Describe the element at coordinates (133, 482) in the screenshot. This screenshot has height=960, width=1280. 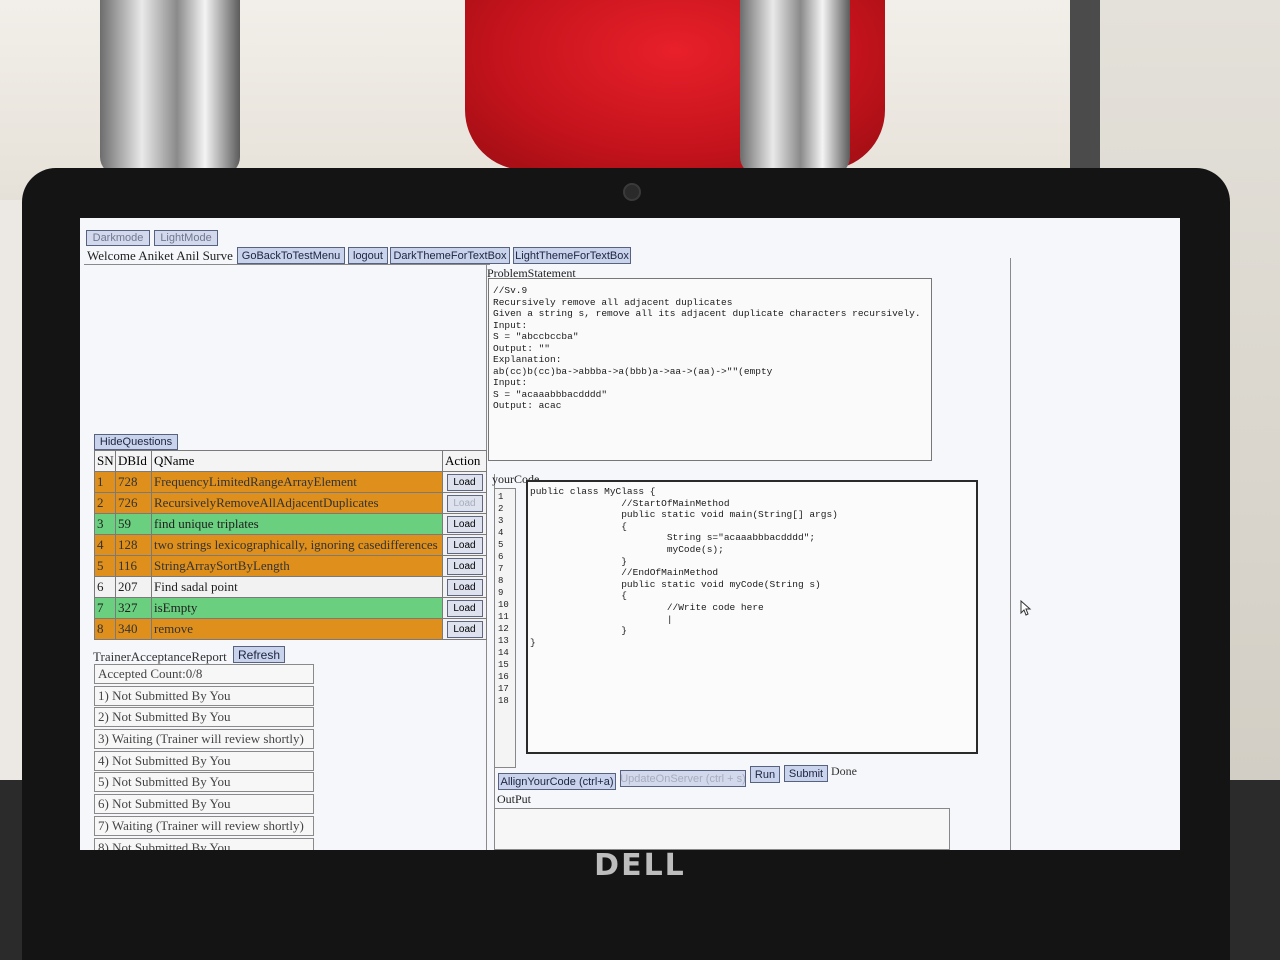
I see `question-dbid: 728` at that location.